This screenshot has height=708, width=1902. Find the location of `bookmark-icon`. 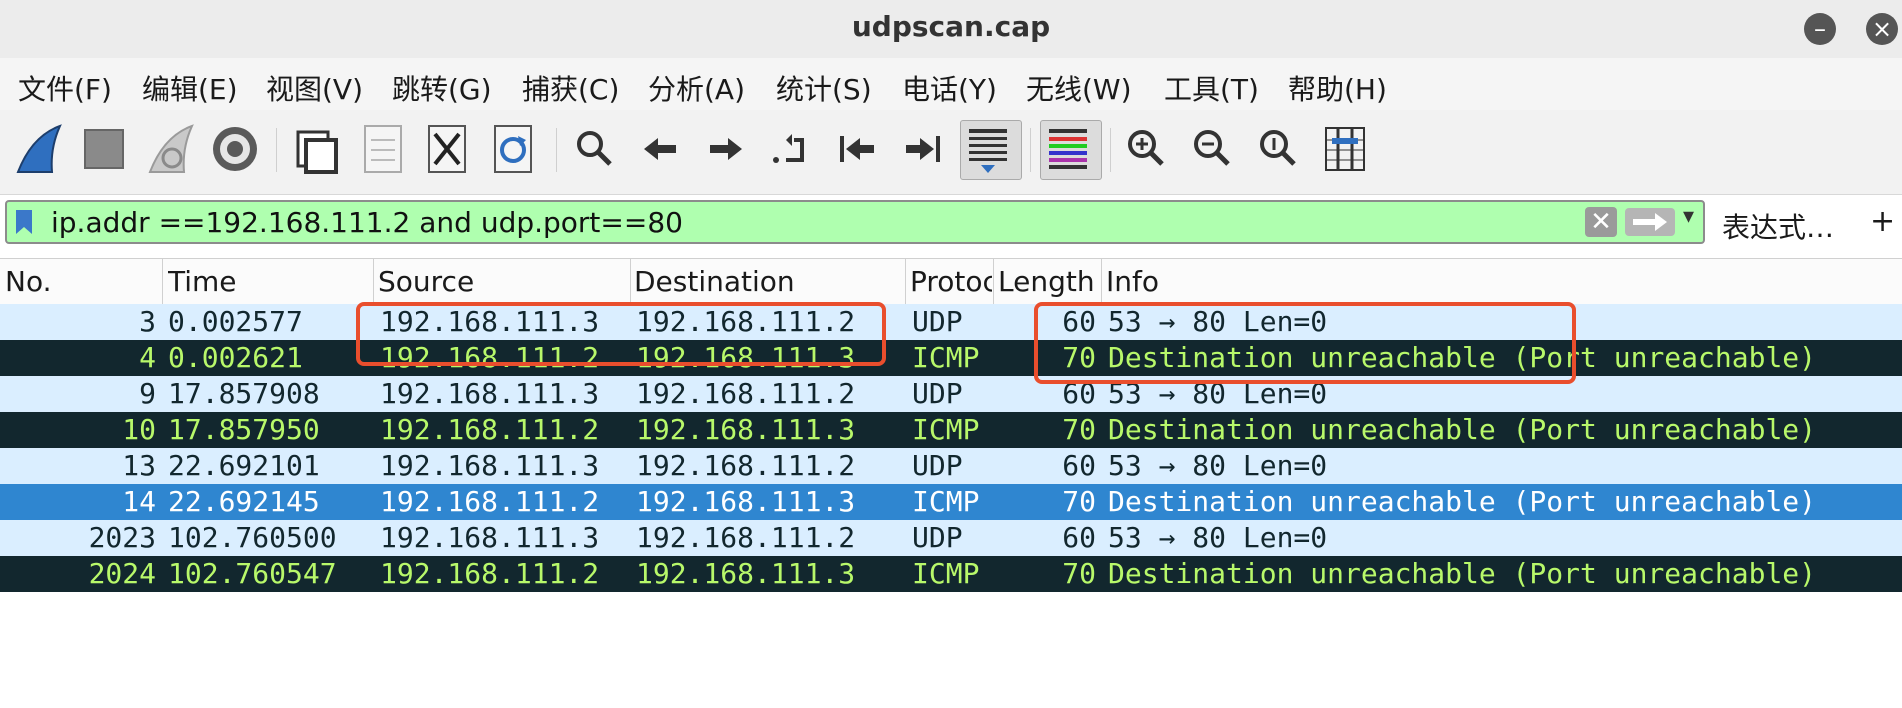

bookmark-icon is located at coordinates (24, 222).